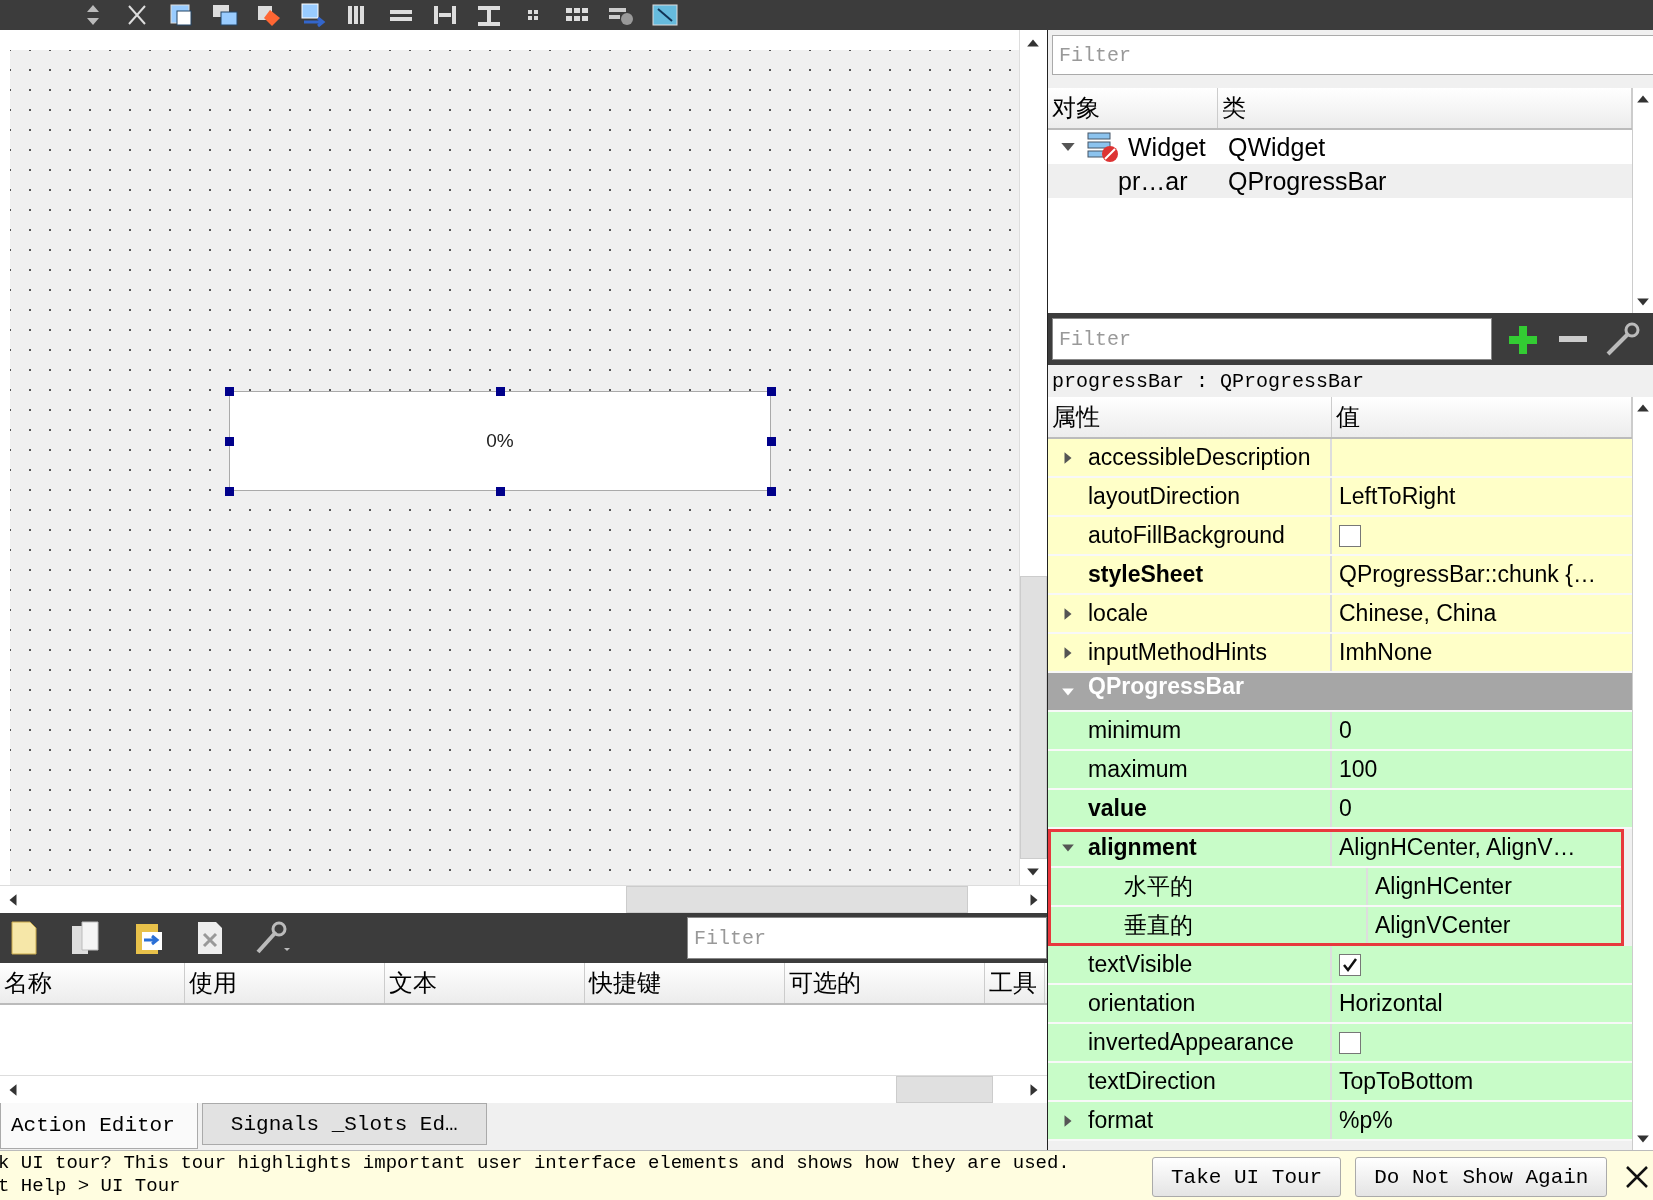  Describe the element at coordinates (1191, 1042) in the screenshot. I see `property-name: invertedAppearance` at that location.